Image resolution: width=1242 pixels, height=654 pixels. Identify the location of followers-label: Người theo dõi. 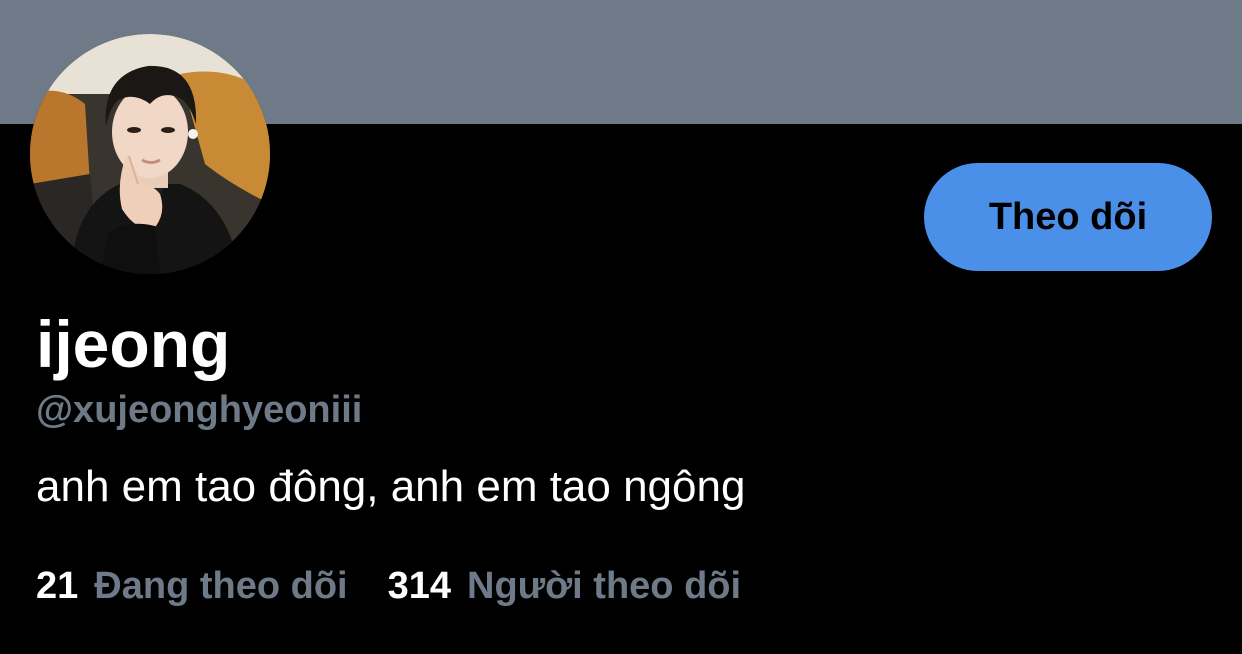
(604, 585).